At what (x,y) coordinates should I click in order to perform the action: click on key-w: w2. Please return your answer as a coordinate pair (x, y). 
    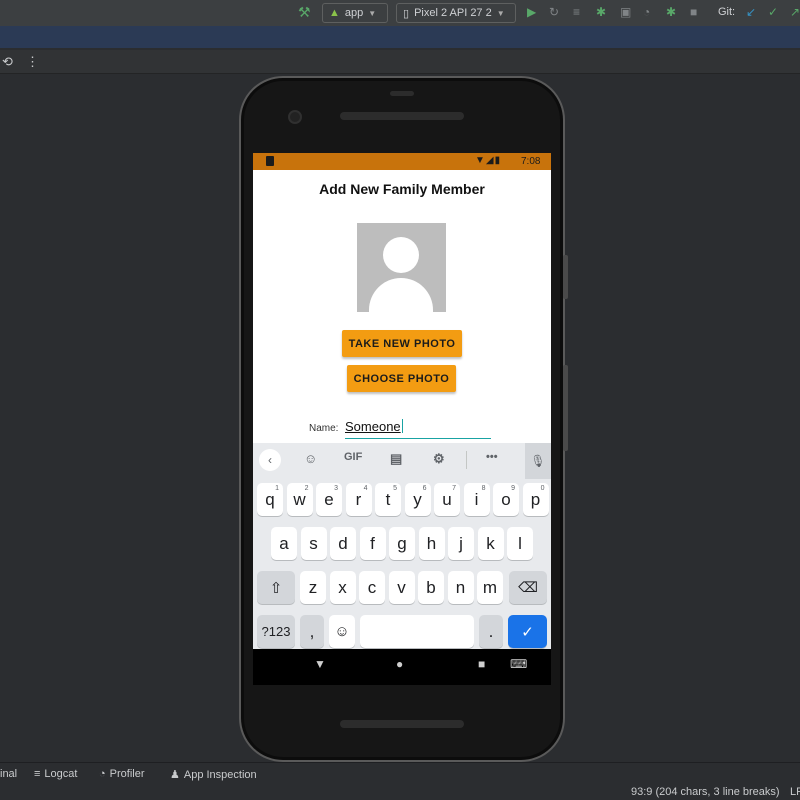
    Looking at the image, I should click on (299, 499).